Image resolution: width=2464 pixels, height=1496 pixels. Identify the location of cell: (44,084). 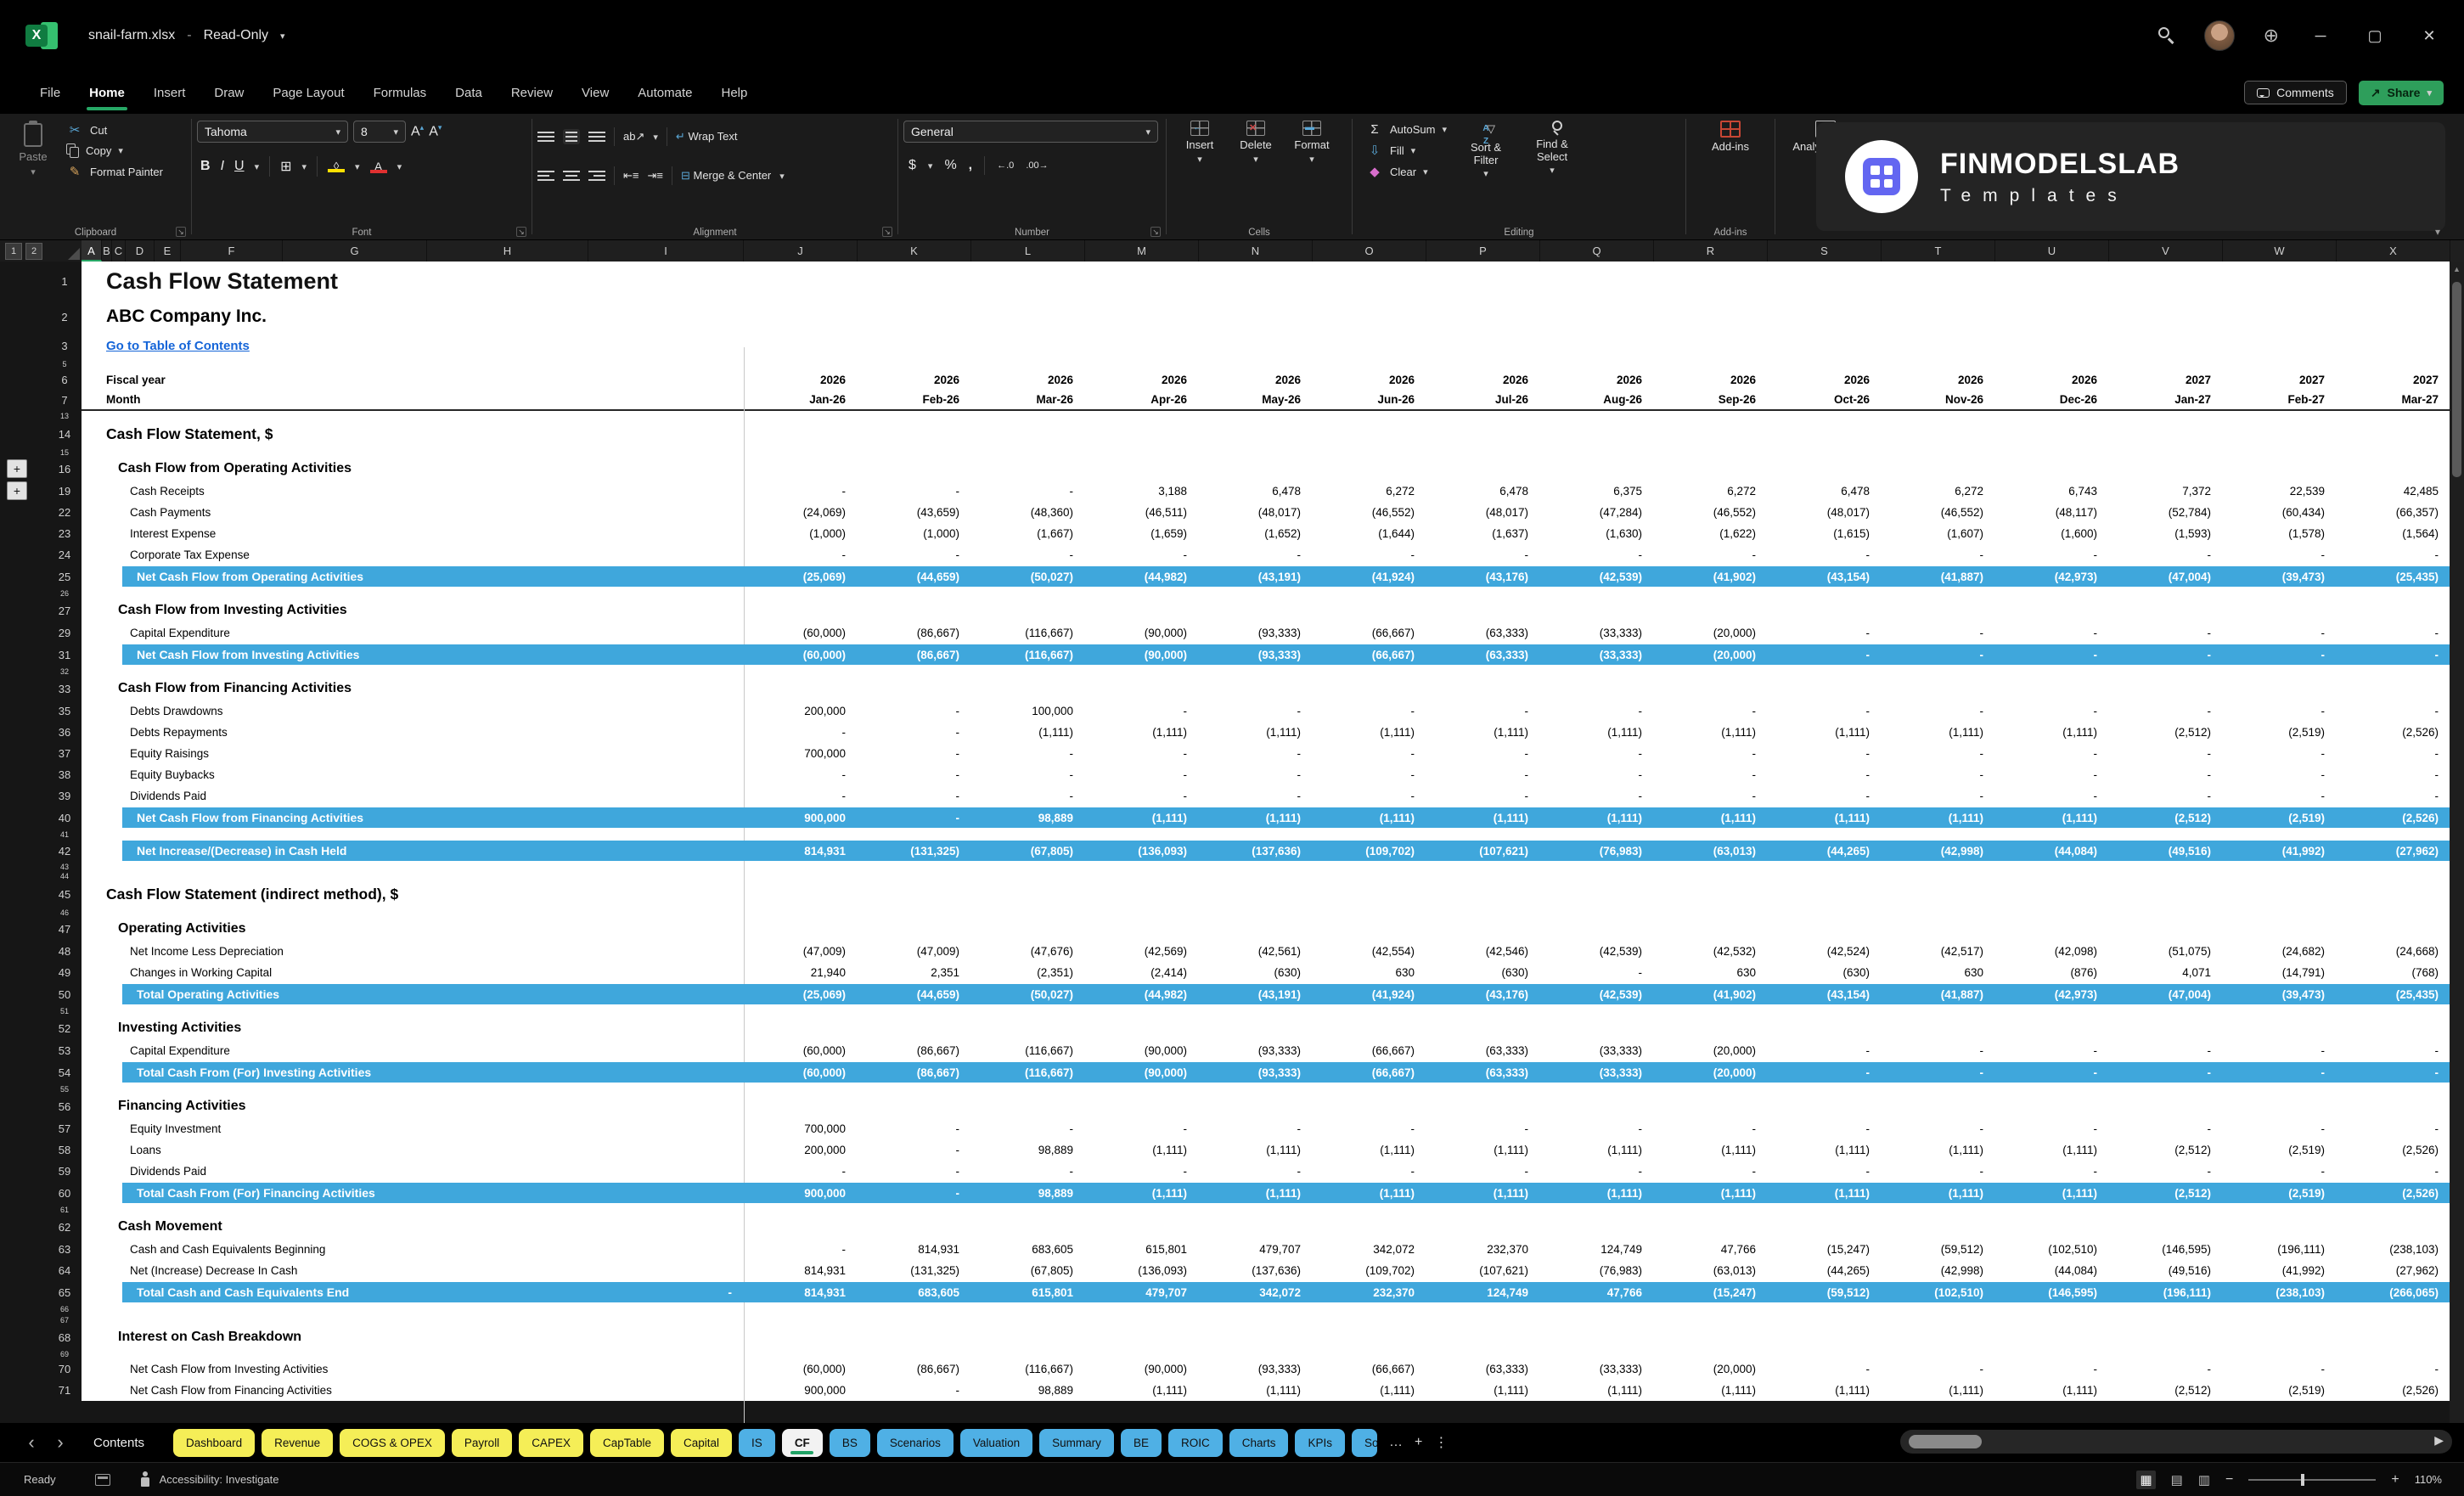
(2052, 851).